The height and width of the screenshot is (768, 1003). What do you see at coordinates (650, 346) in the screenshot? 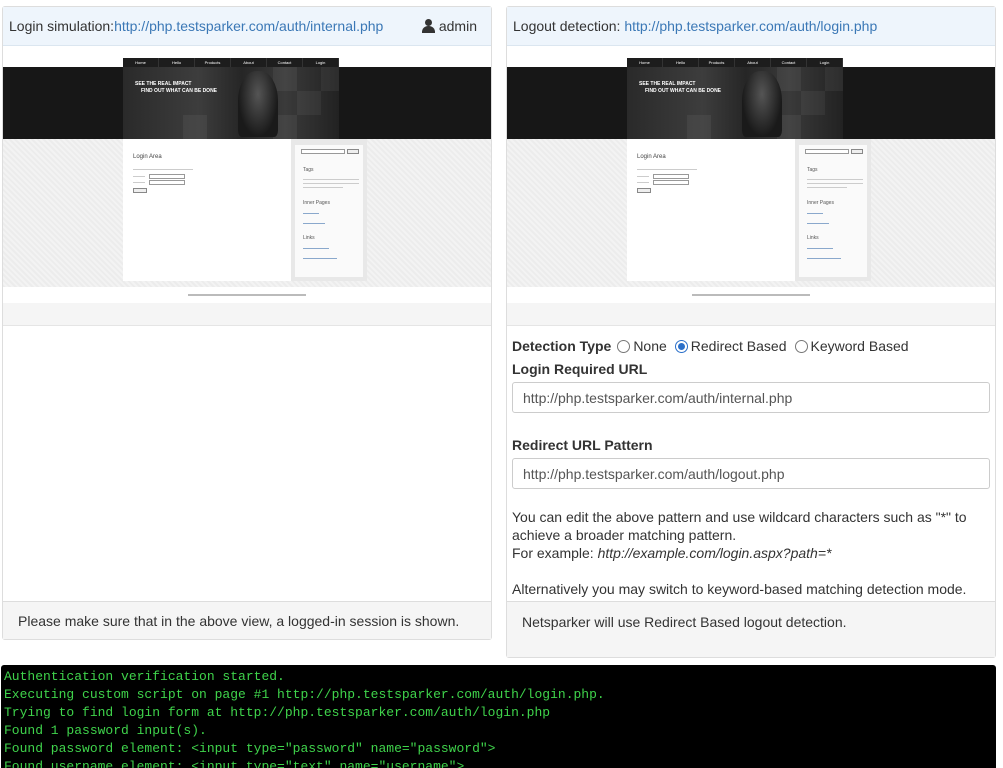
I see `detection-none-label: None` at bounding box center [650, 346].